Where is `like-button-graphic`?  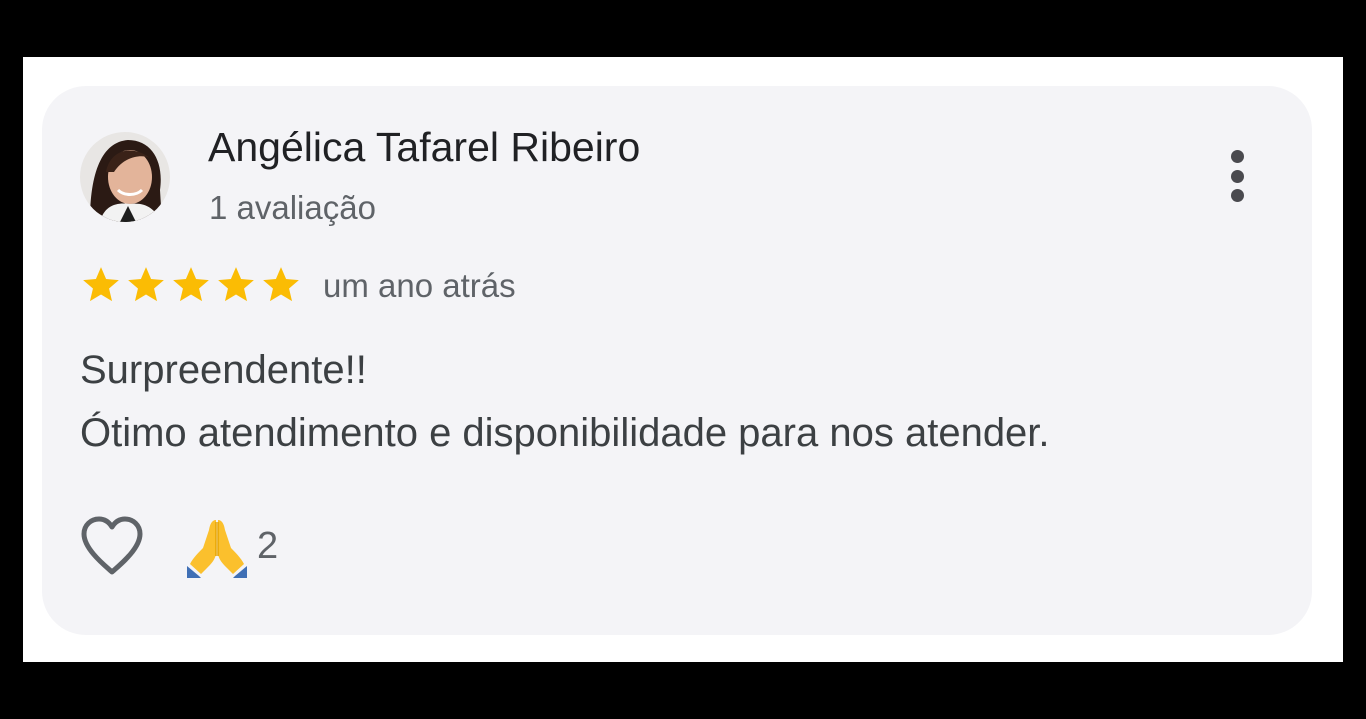
like-button-graphic is located at coordinates (112, 545).